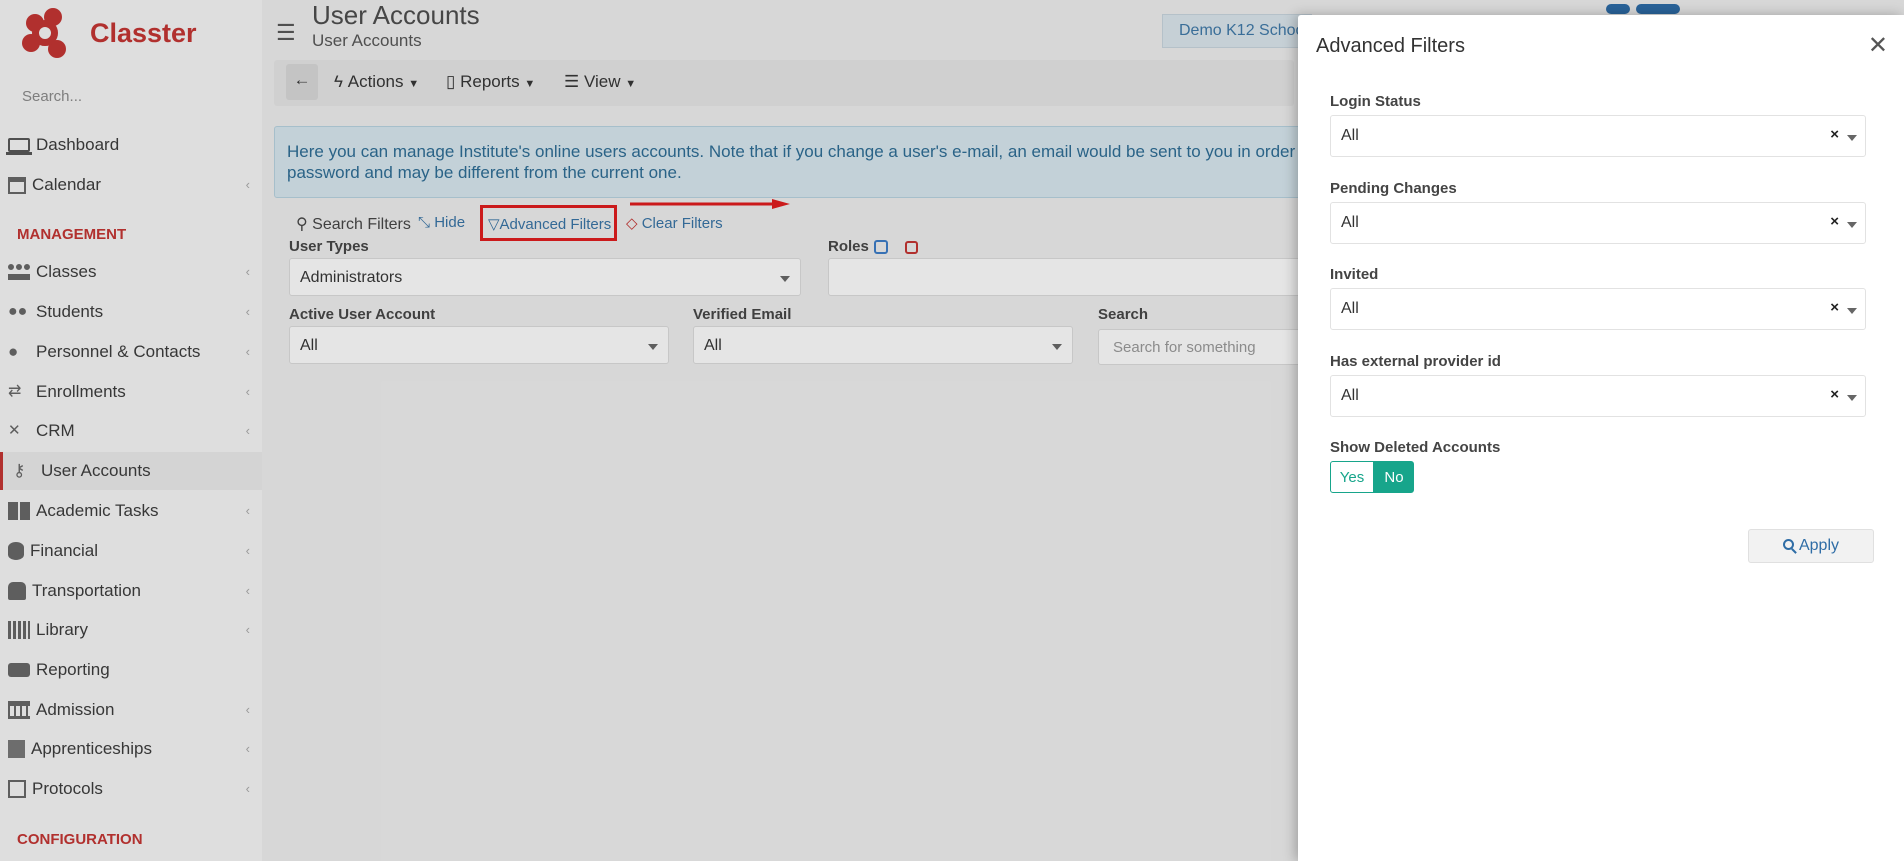 The image size is (1904, 861). What do you see at coordinates (1598, 223) in the screenshot?
I see `pending-changes-select: All ×` at bounding box center [1598, 223].